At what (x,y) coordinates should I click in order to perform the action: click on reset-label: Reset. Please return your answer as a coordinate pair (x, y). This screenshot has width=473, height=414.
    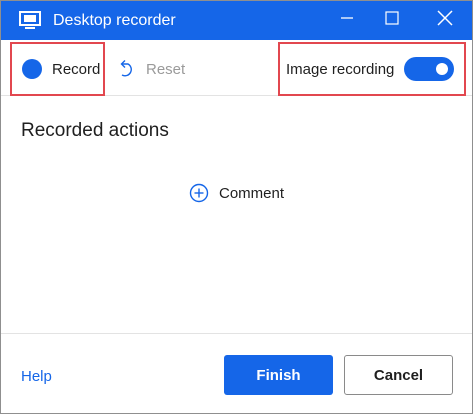
    Looking at the image, I should click on (166, 69).